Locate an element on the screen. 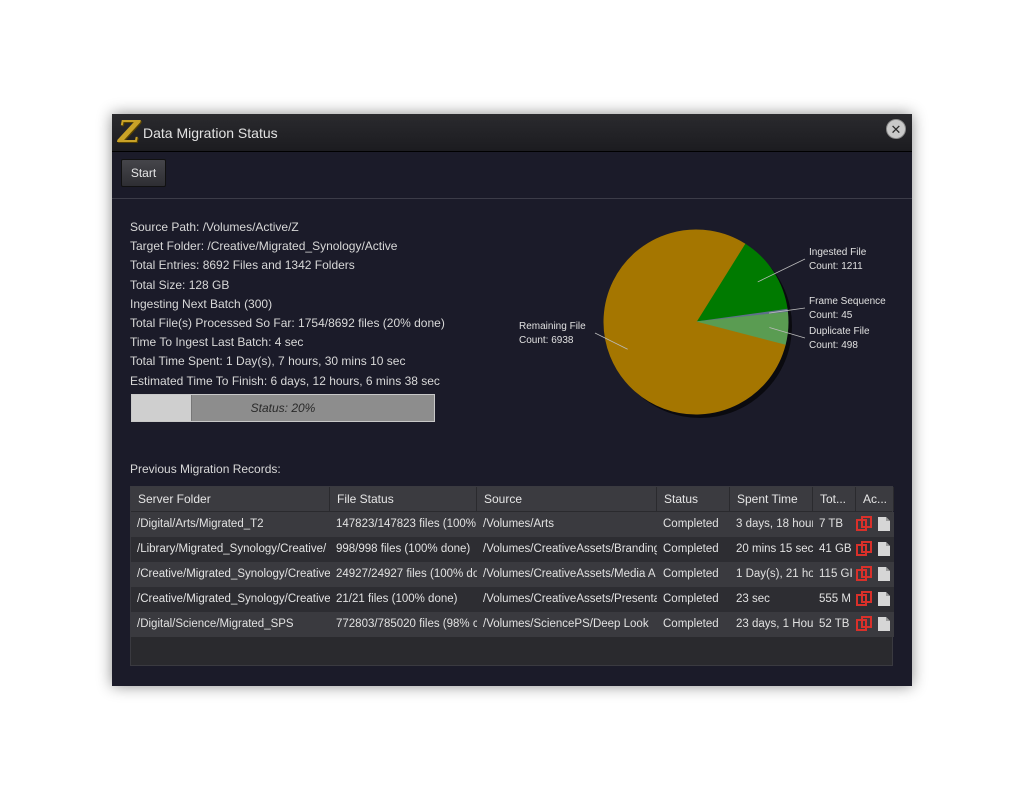 The width and height of the screenshot is (1024, 800). table-cell: 7 TB is located at coordinates (831, 524).